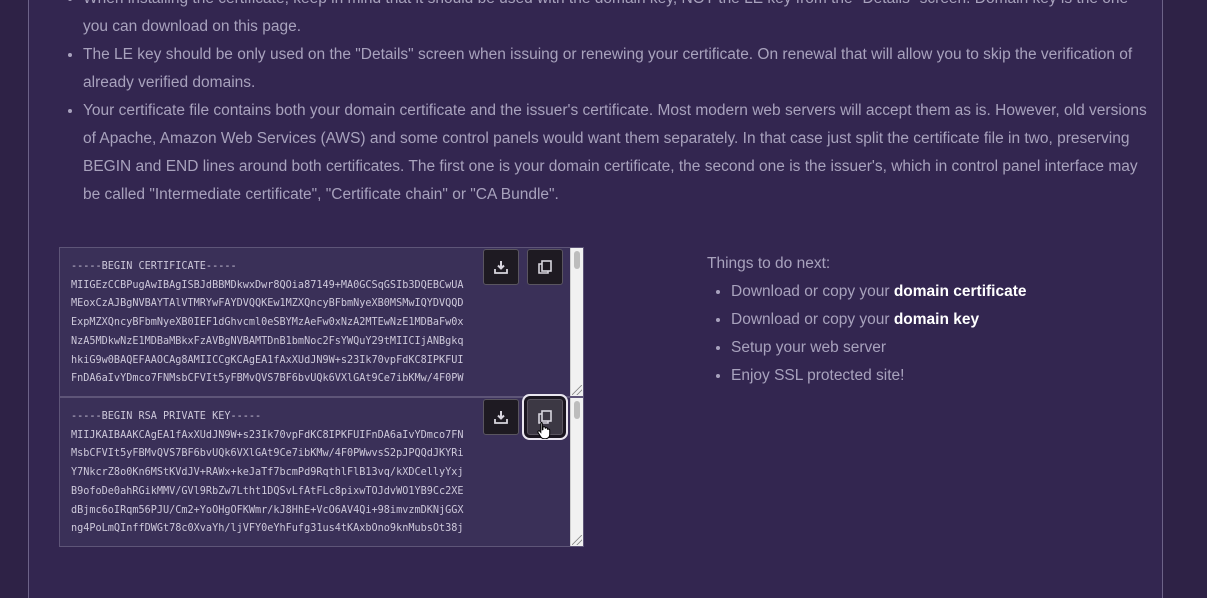  I want to click on copy-certificate-button, so click(545, 267).